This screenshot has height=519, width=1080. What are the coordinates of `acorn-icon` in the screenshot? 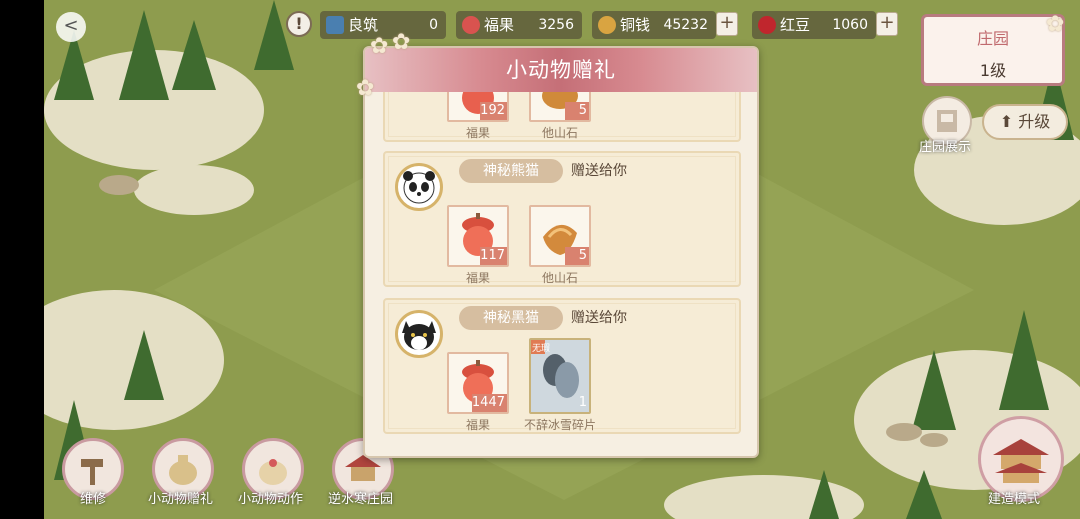 It's located at (471, 25).